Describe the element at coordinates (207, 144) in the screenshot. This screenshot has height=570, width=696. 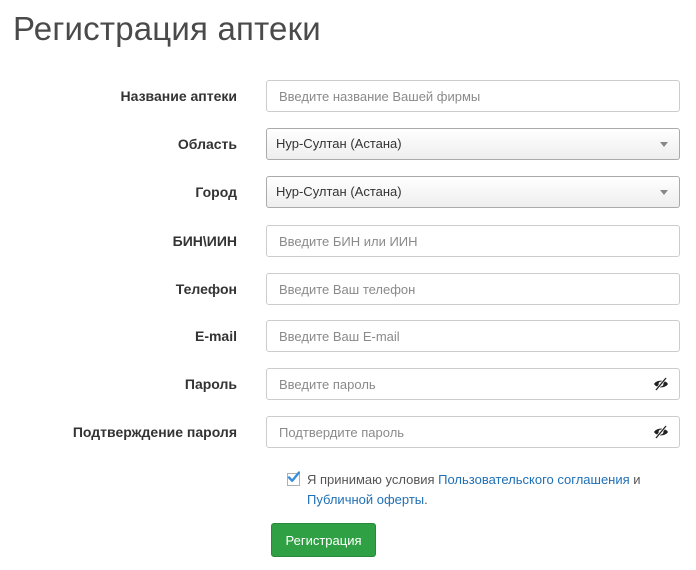
I see `region-label: Область` at that location.